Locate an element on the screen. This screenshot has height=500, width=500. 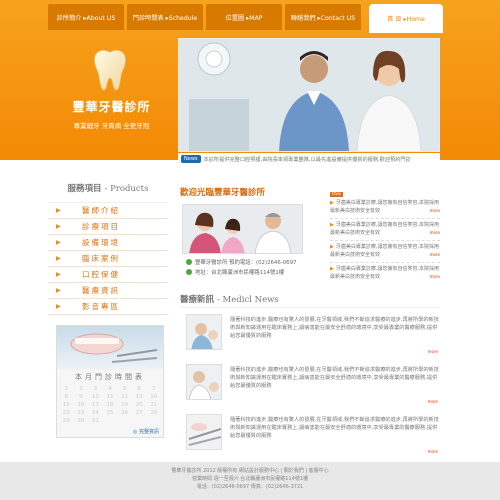
contact-address-text: 地址：台北縣蘆洲市民權路114號1樓 is located at coordinates (240, 273).